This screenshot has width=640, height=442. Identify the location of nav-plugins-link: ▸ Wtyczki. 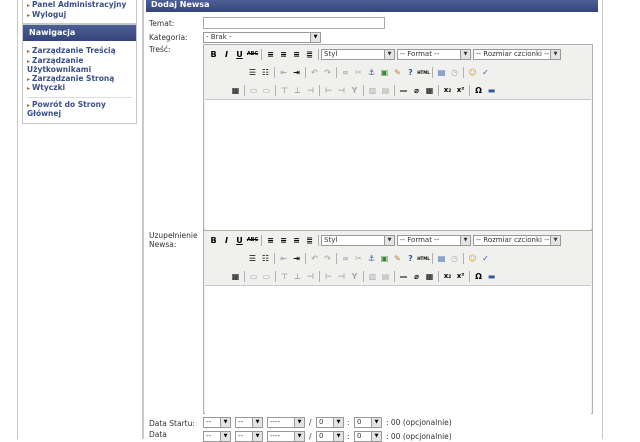
(79, 88).